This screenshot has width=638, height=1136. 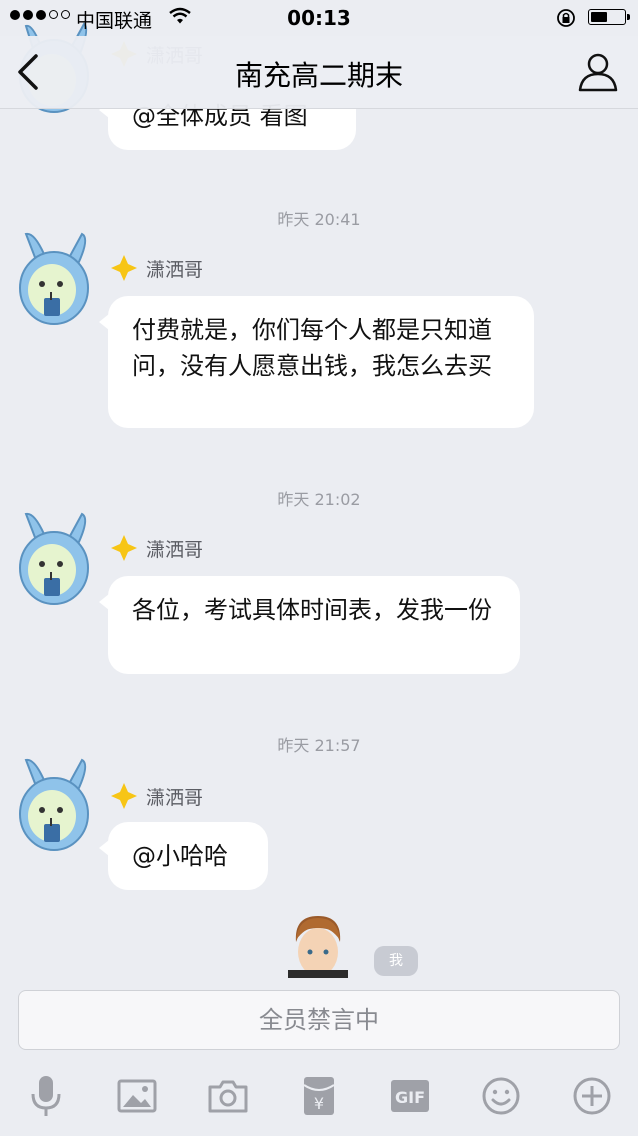 I want to click on input-toolbar: ¥ GIF, so click(x=319, y=1097).